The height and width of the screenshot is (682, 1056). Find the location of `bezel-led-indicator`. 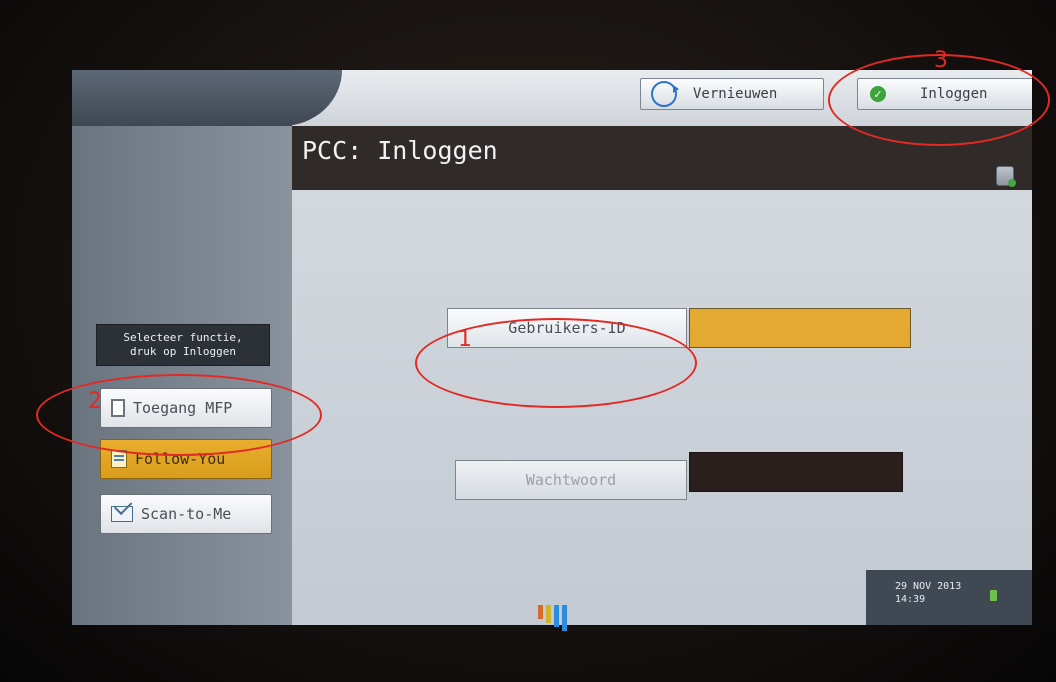

bezel-led-indicator is located at coordinates (552, 618).